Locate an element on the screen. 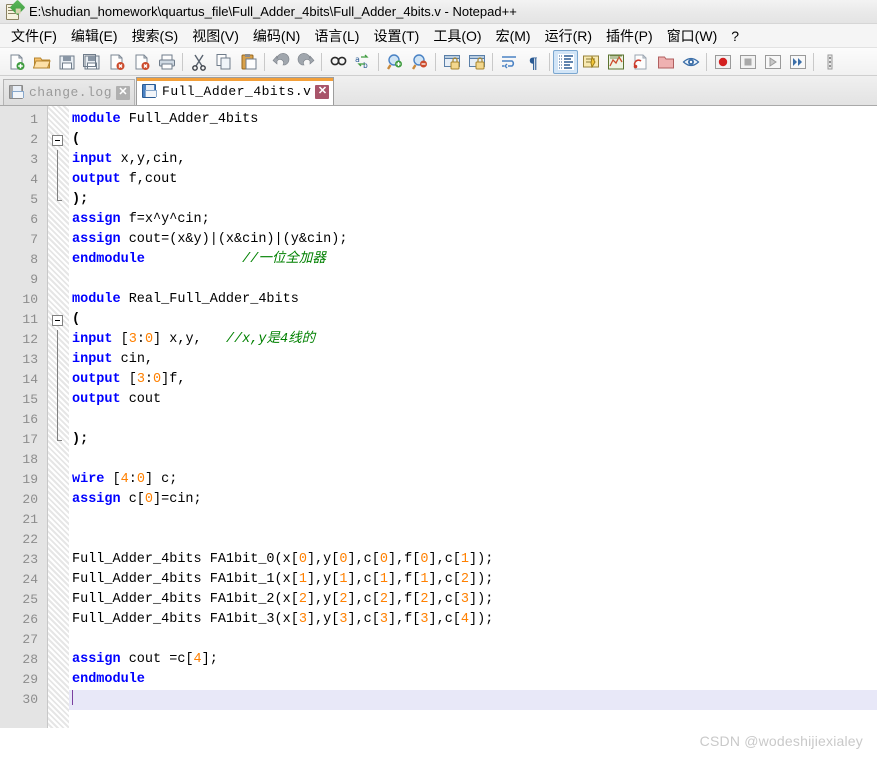 The height and width of the screenshot is (760, 877). function-list-icon is located at coordinates (640, 62).